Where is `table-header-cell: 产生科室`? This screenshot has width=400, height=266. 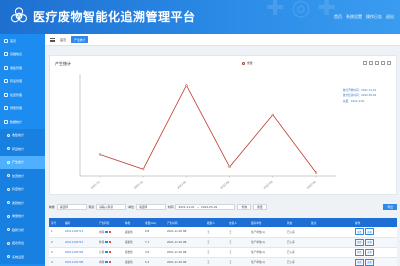
table-header-cell: 产生科室 is located at coordinates (110, 222).